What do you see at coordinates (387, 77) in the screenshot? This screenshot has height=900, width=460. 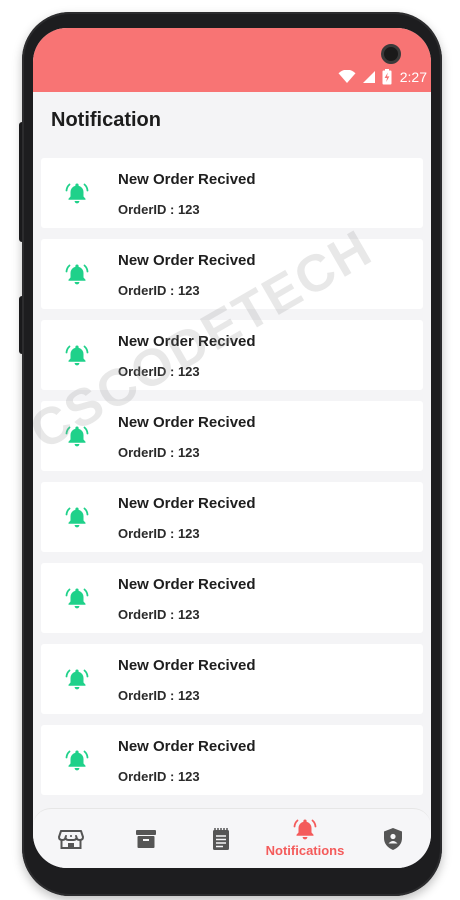 I see `battery-charging-icon` at bounding box center [387, 77].